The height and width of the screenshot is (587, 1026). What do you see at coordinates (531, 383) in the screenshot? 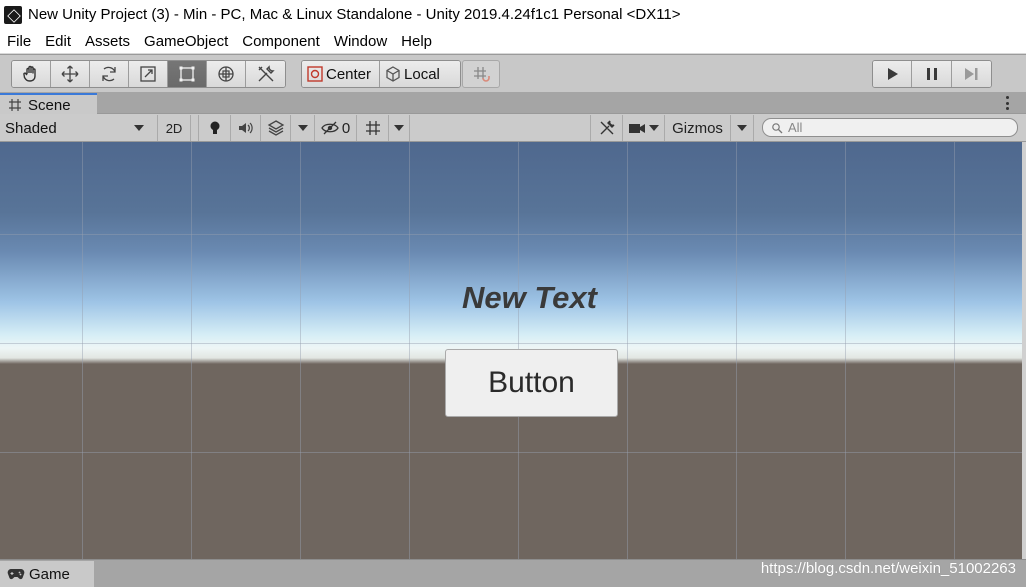
I see `scene-button-object: Button` at bounding box center [531, 383].